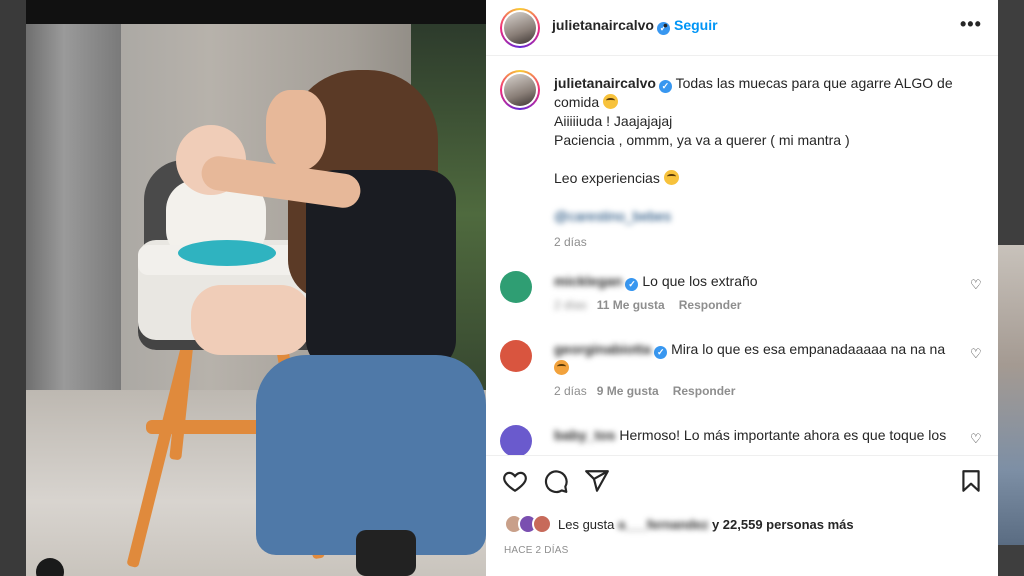 Image resolution: width=1024 pixels, height=576 pixels. What do you see at coordinates (561, 367) in the screenshot?
I see `heart-eyes-emoji-icon` at bounding box center [561, 367].